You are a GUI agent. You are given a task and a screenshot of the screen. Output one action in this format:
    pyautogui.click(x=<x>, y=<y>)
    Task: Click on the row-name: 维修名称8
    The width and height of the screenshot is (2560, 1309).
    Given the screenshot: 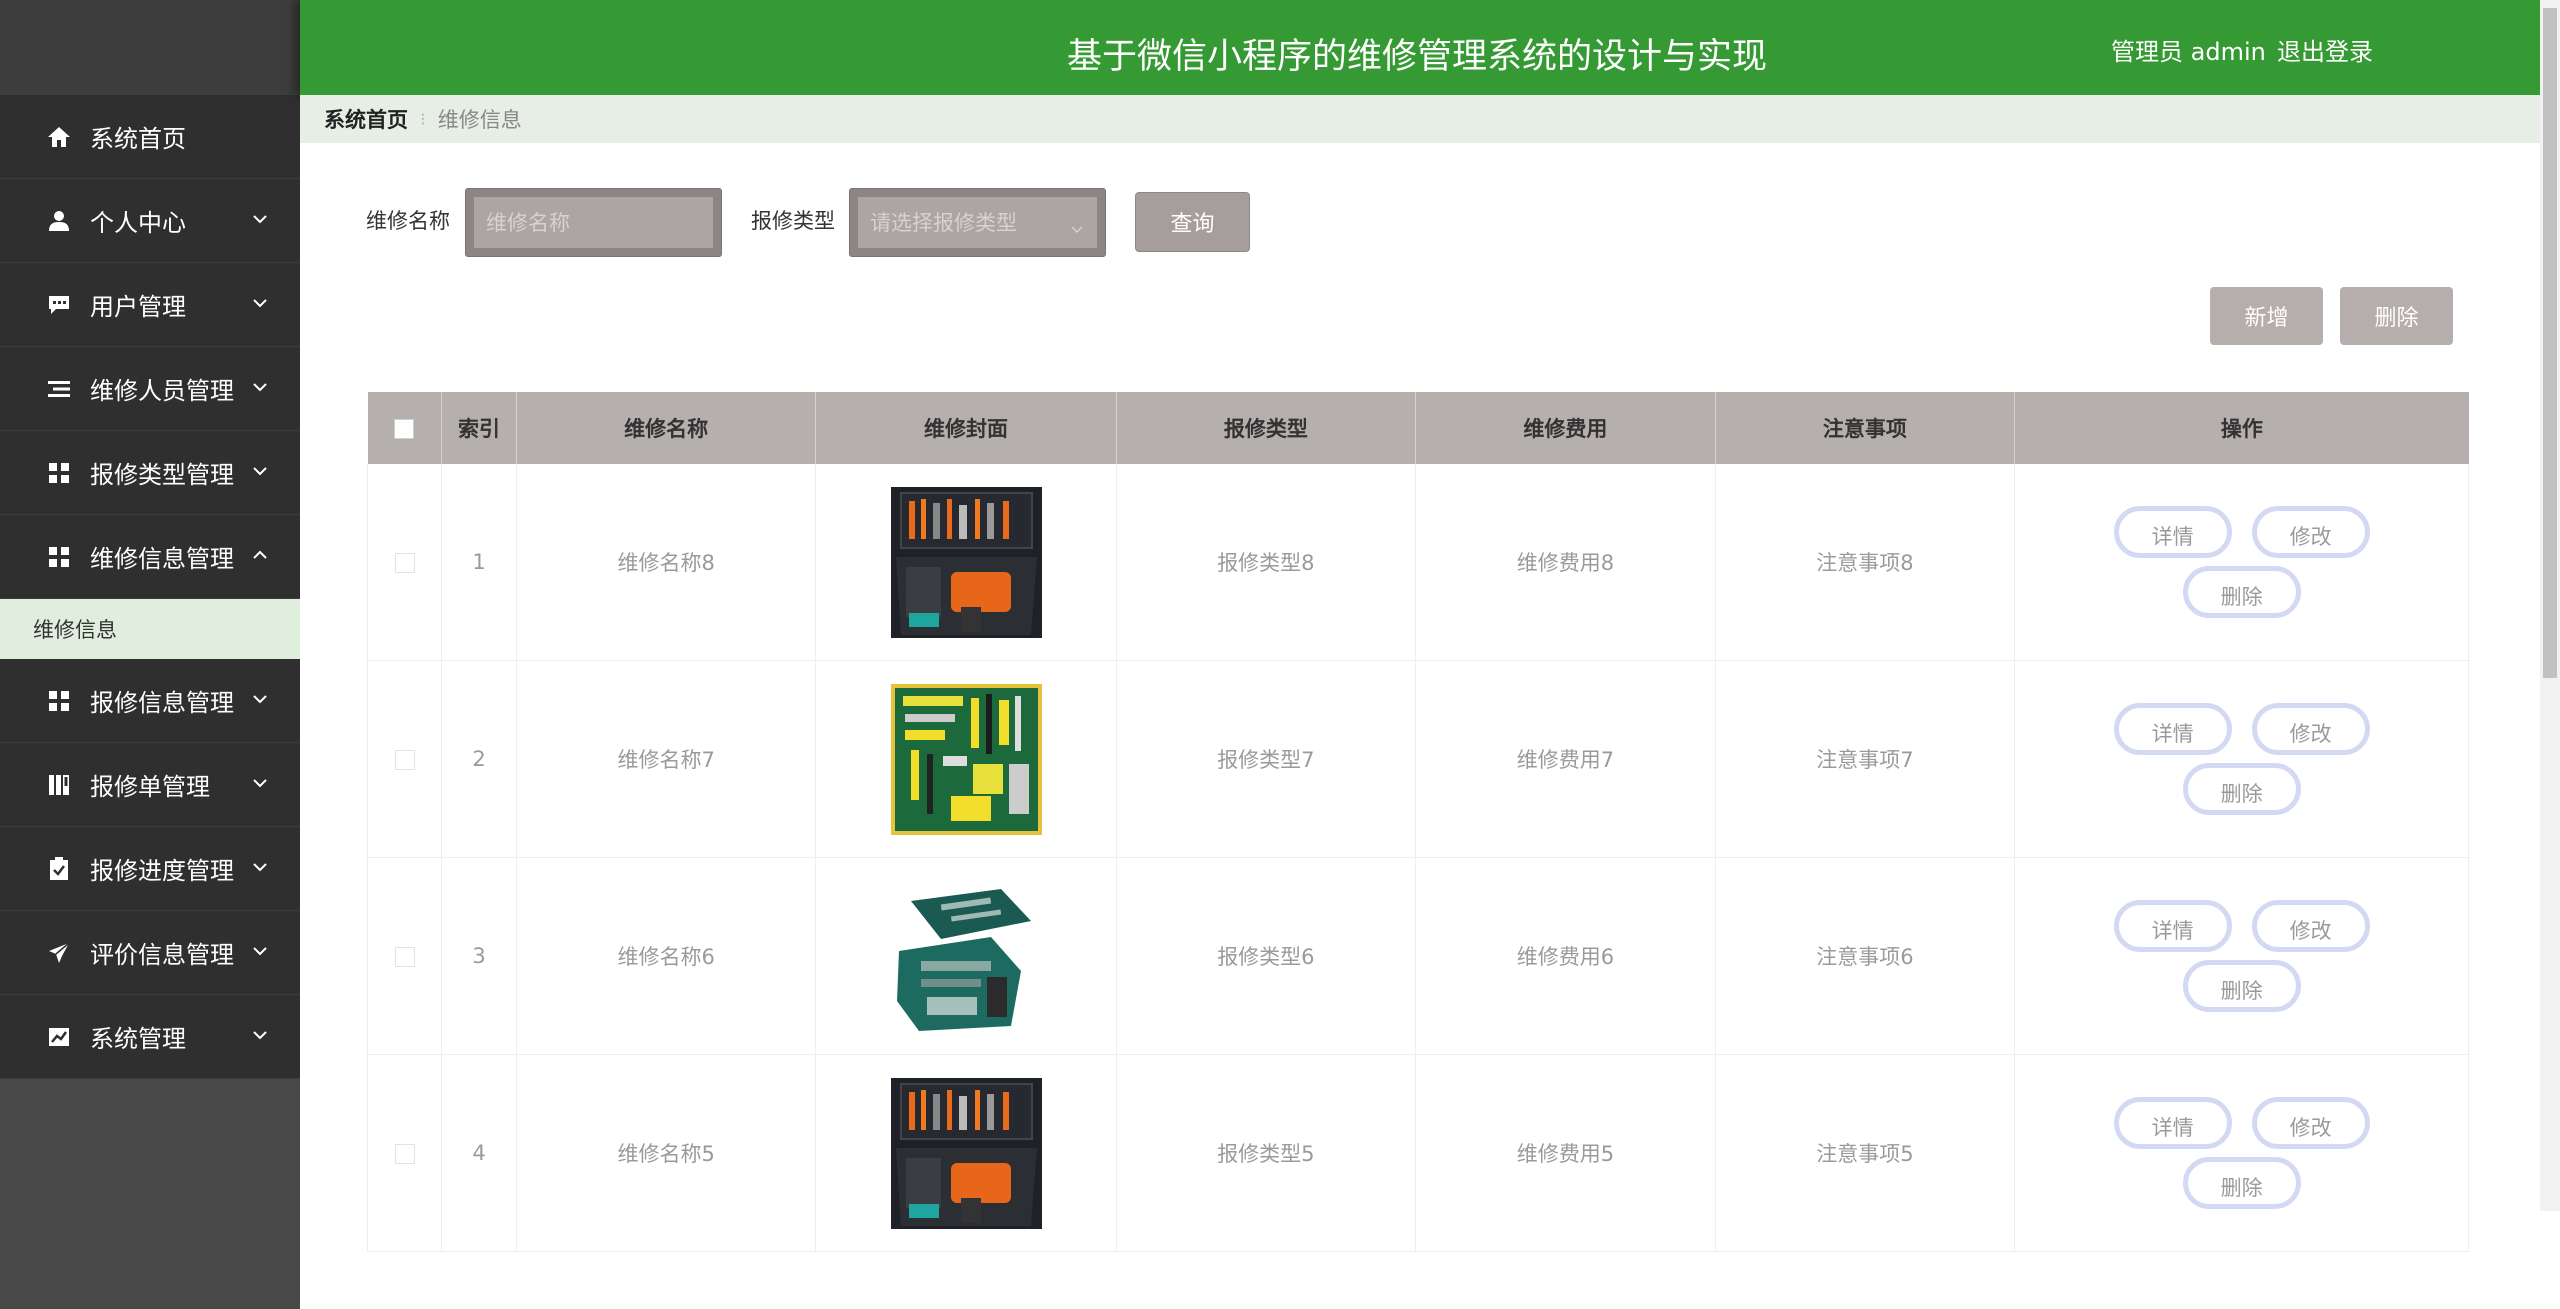 What is the action you would take?
    pyautogui.click(x=666, y=562)
    